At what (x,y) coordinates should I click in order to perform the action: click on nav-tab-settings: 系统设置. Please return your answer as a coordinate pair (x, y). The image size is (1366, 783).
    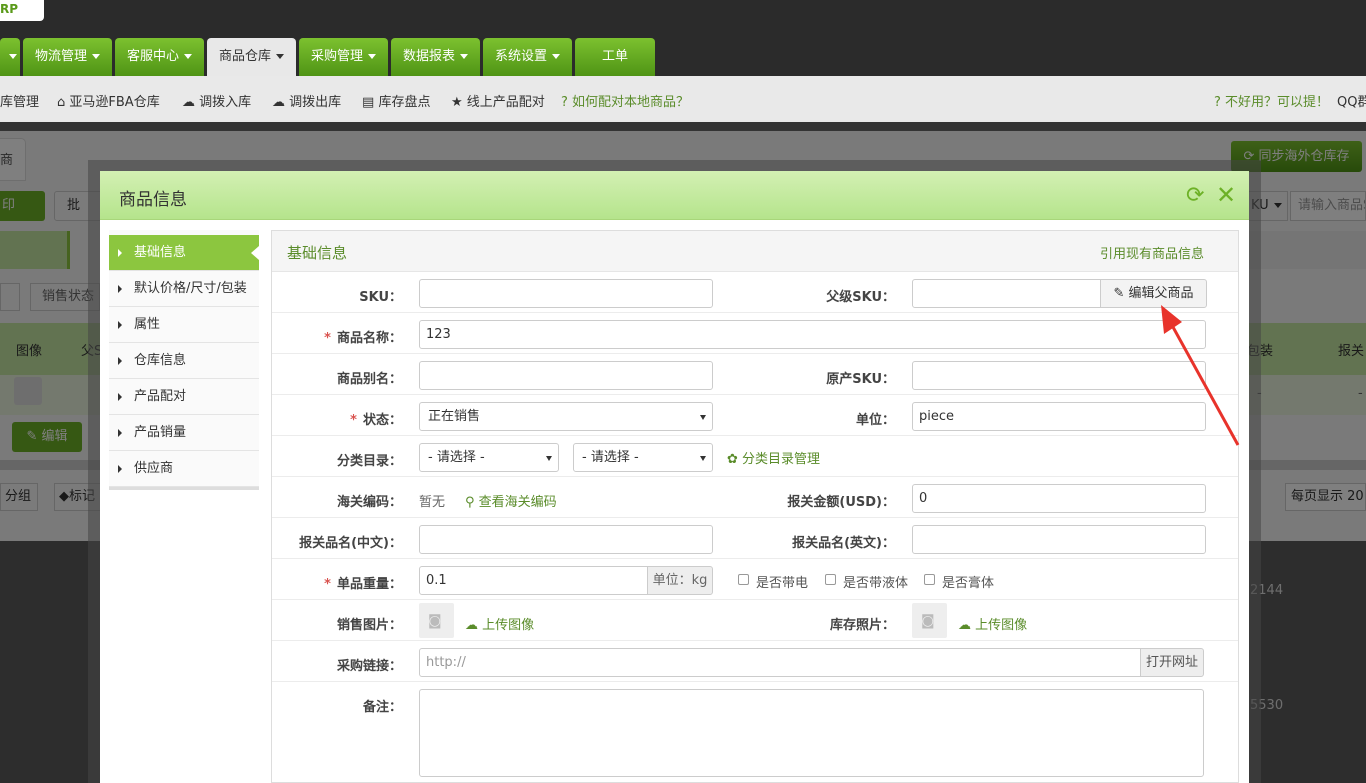
    Looking at the image, I should click on (527, 57).